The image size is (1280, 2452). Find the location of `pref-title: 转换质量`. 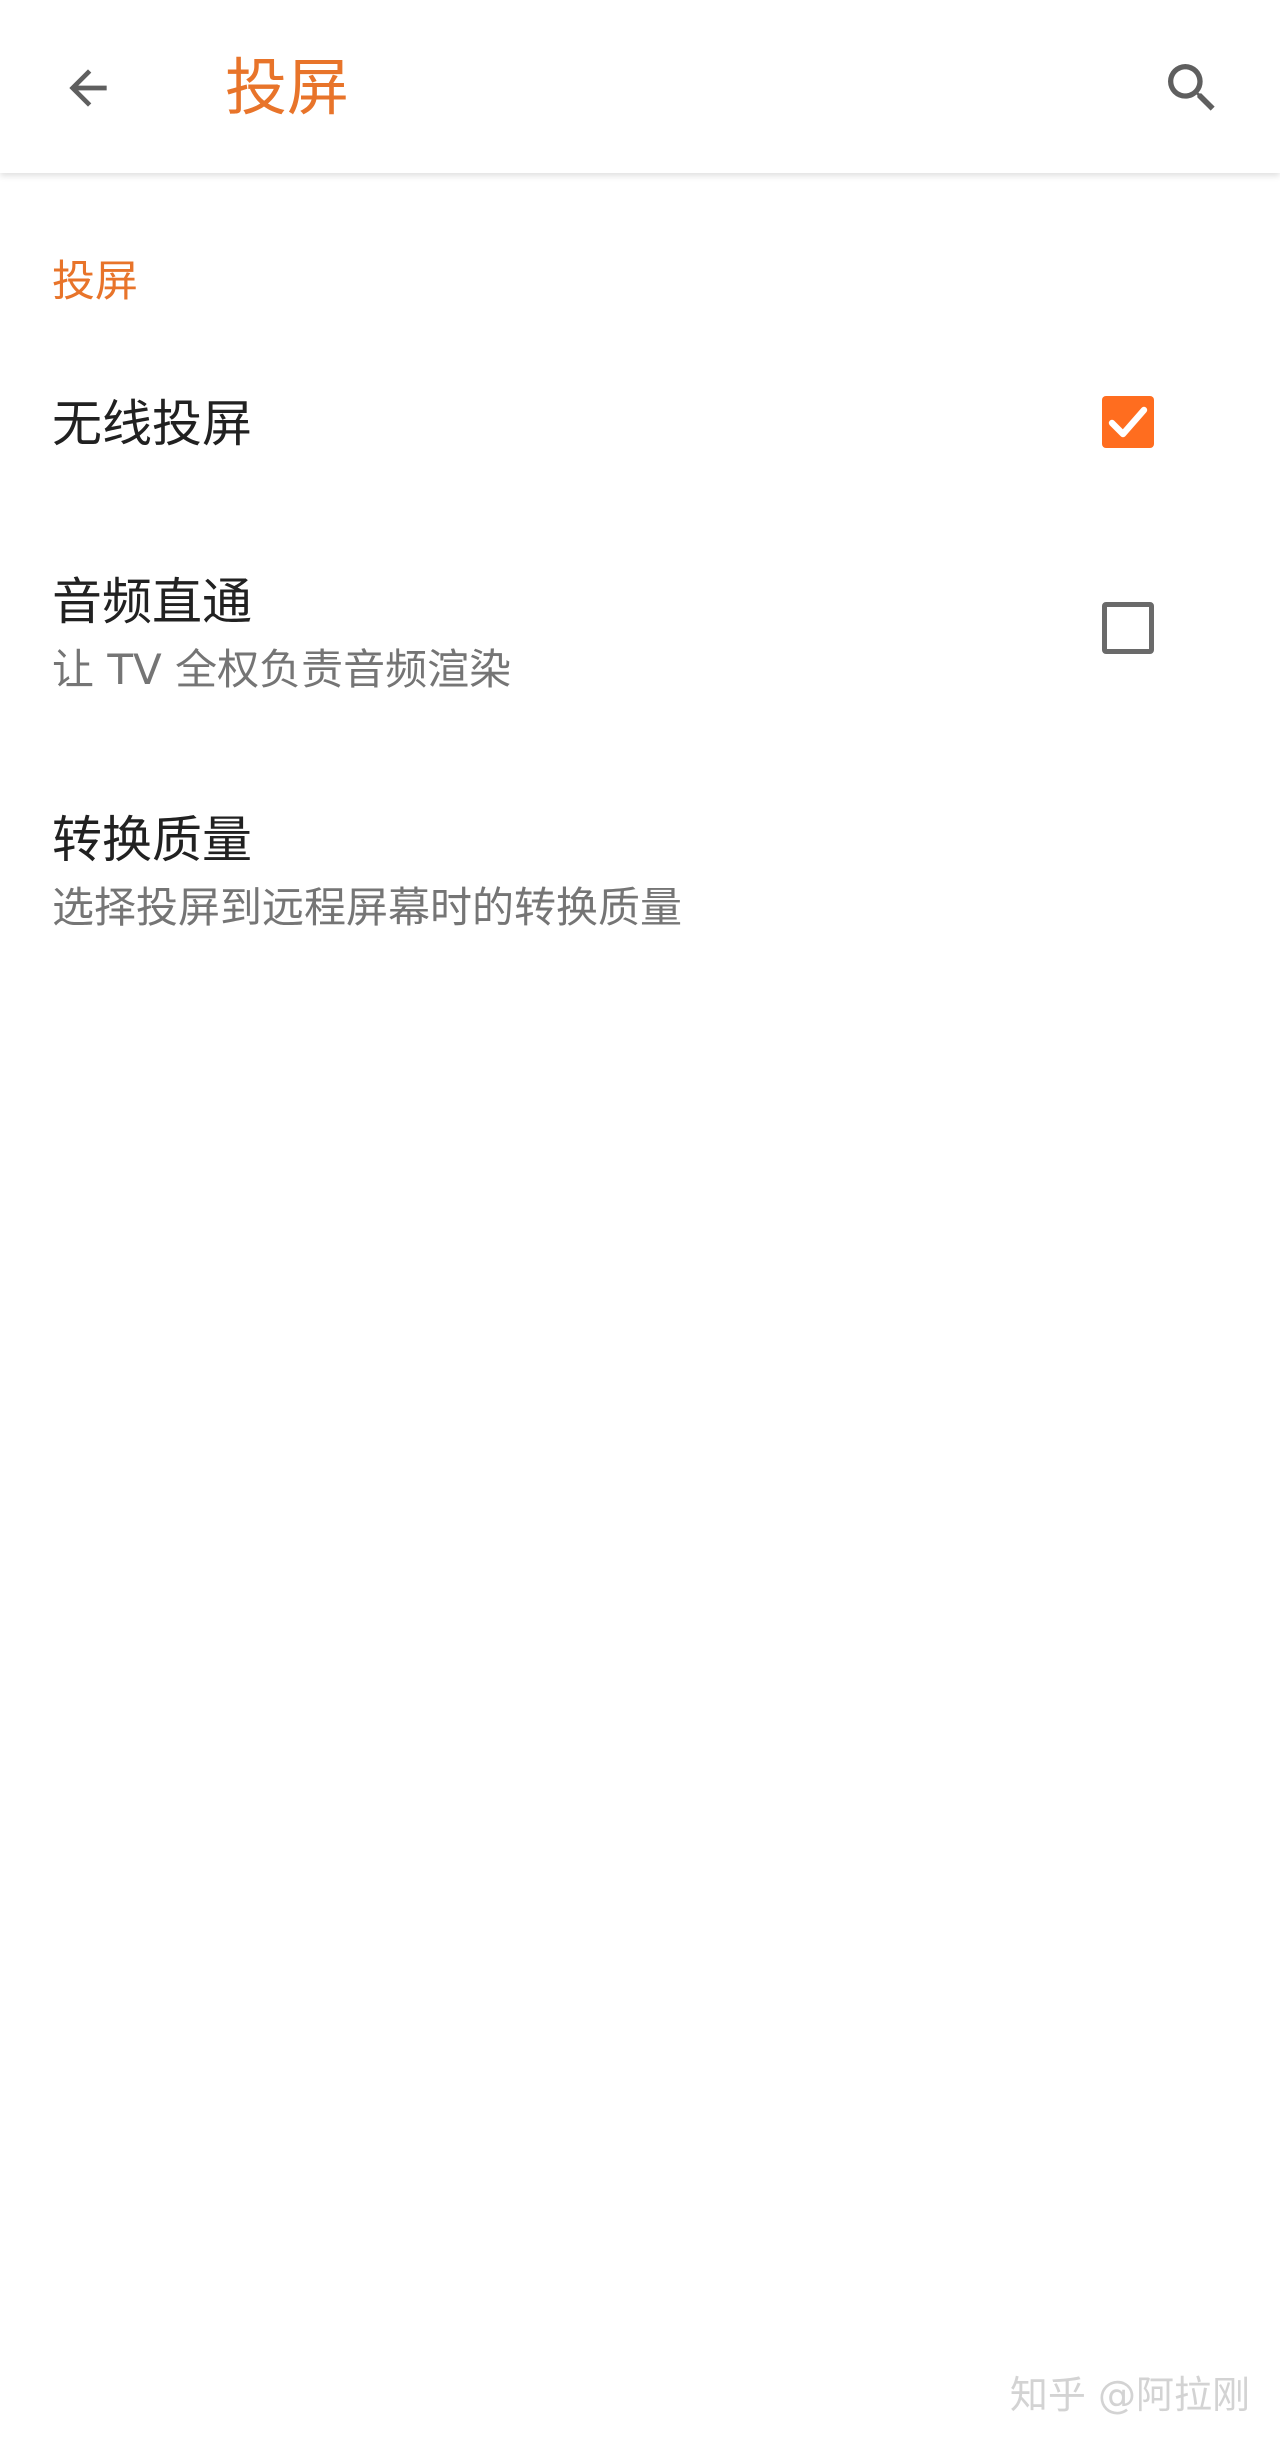

pref-title: 转换质量 is located at coordinates (152, 840).